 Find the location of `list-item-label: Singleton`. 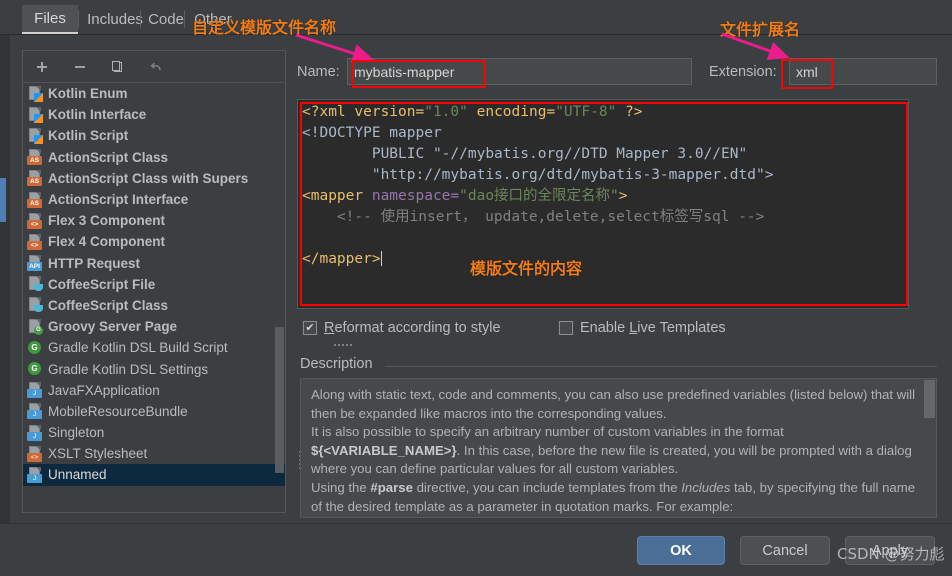

list-item-label: Singleton is located at coordinates (76, 433).